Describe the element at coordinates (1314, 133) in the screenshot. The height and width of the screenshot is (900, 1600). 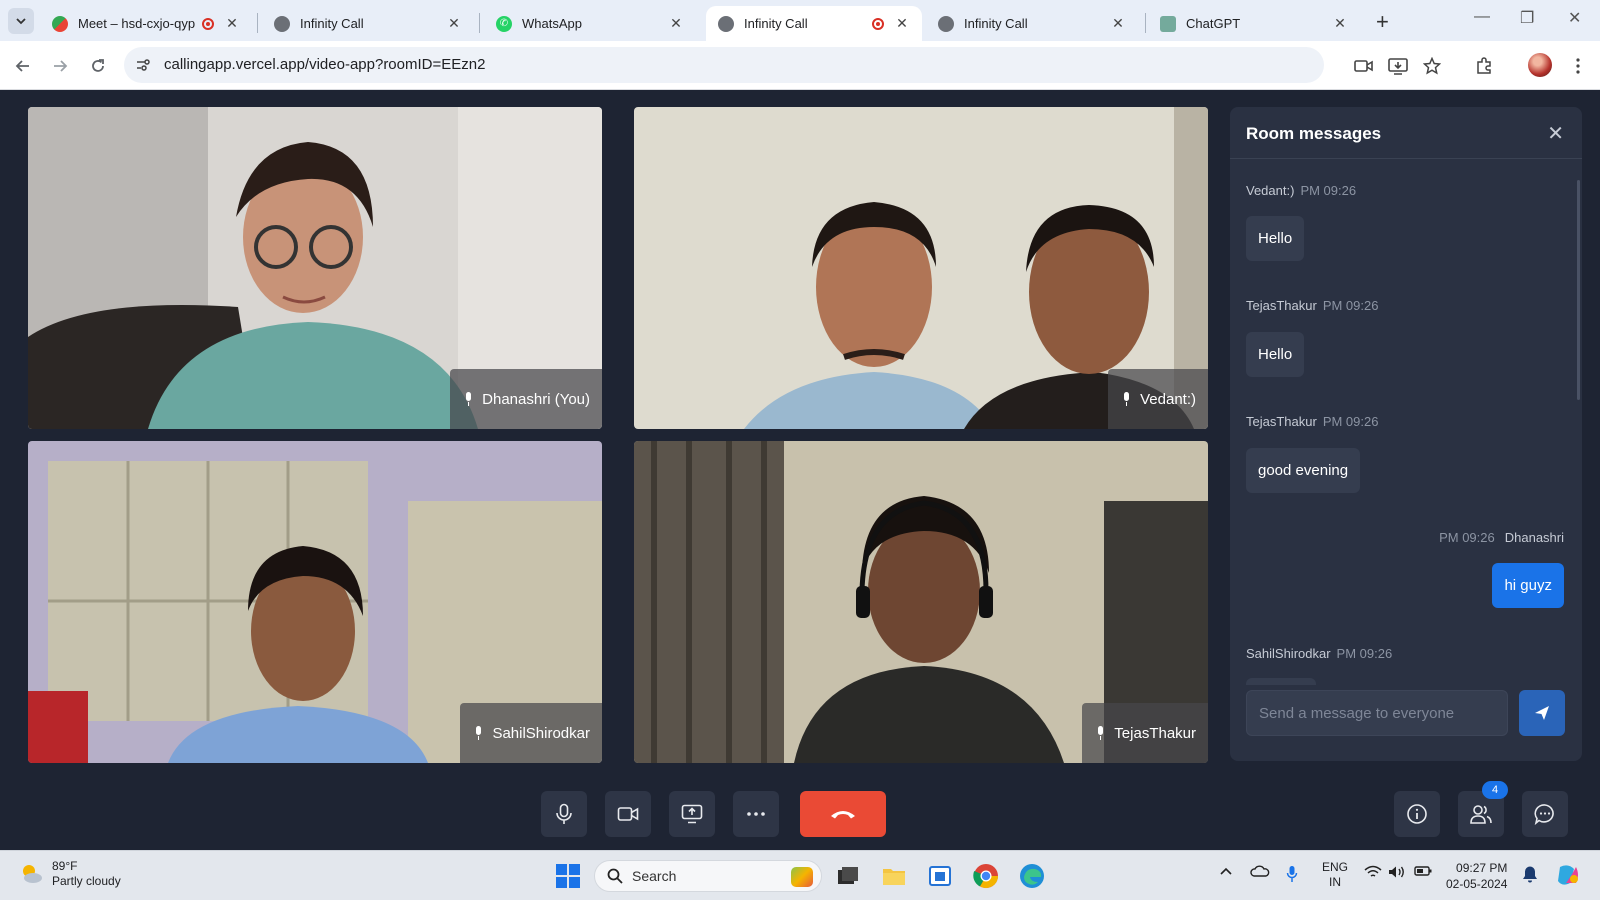
I see `chat-title: Room messages` at that location.